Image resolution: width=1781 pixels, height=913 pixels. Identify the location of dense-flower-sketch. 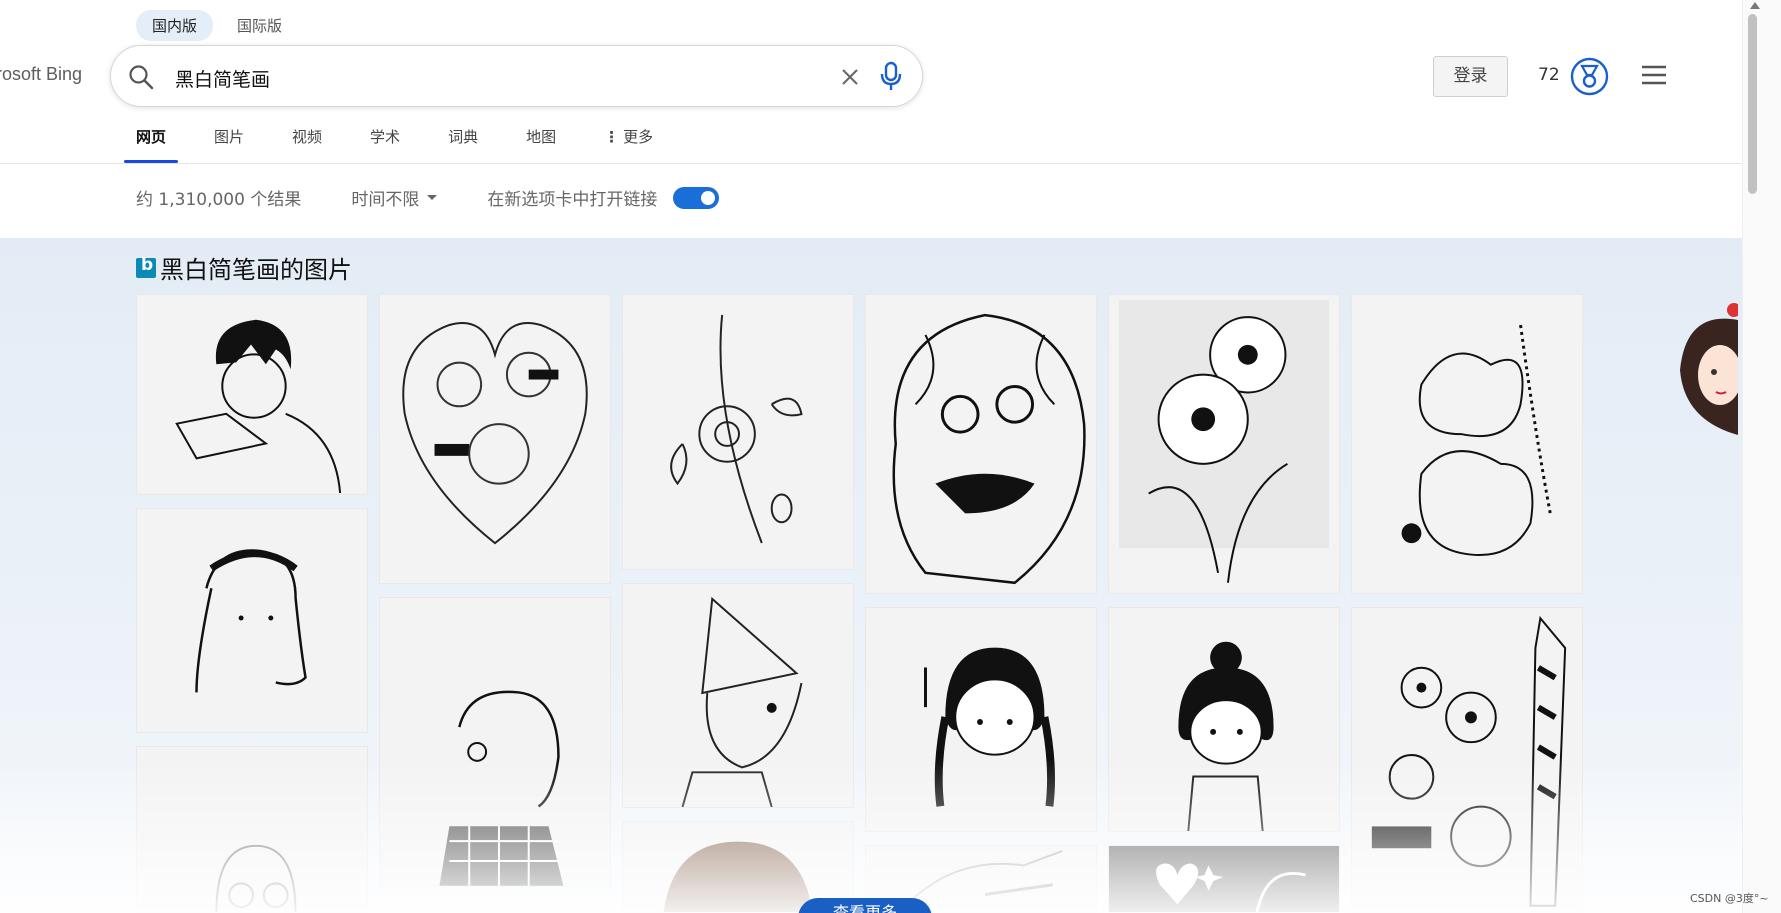
(1224, 441).